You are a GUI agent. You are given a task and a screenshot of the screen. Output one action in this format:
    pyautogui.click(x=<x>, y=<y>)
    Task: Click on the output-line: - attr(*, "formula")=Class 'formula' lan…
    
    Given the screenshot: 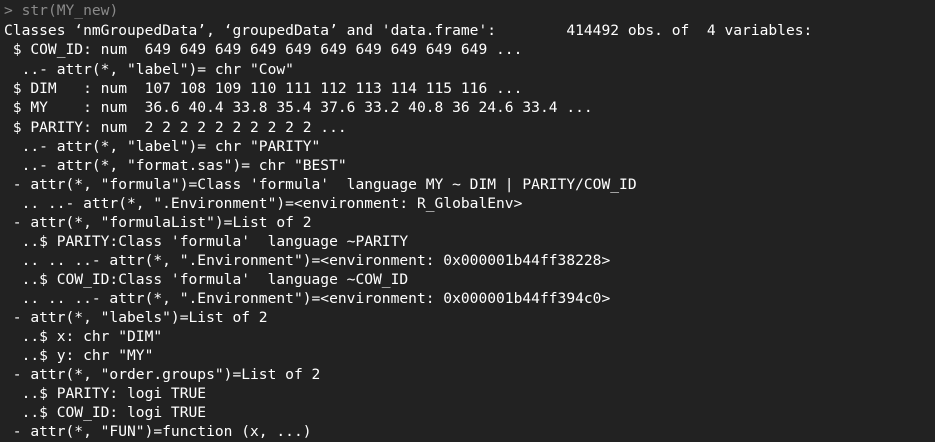 What is the action you would take?
    pyautogui.click(x=320, y=184)
    